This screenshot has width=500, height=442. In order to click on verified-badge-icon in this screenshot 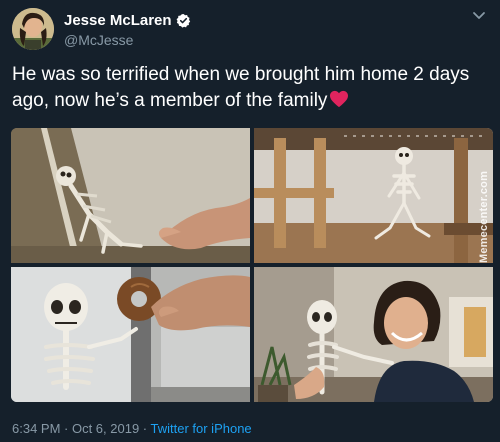, I will do `click(183, 20)`.